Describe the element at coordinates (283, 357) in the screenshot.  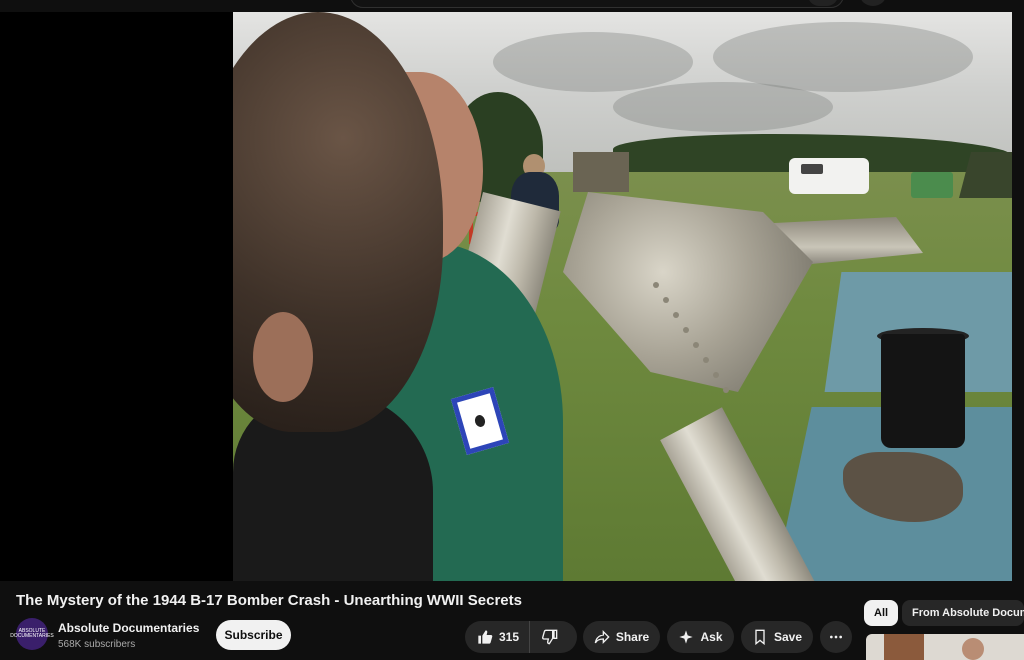
I see `ear` at that location.